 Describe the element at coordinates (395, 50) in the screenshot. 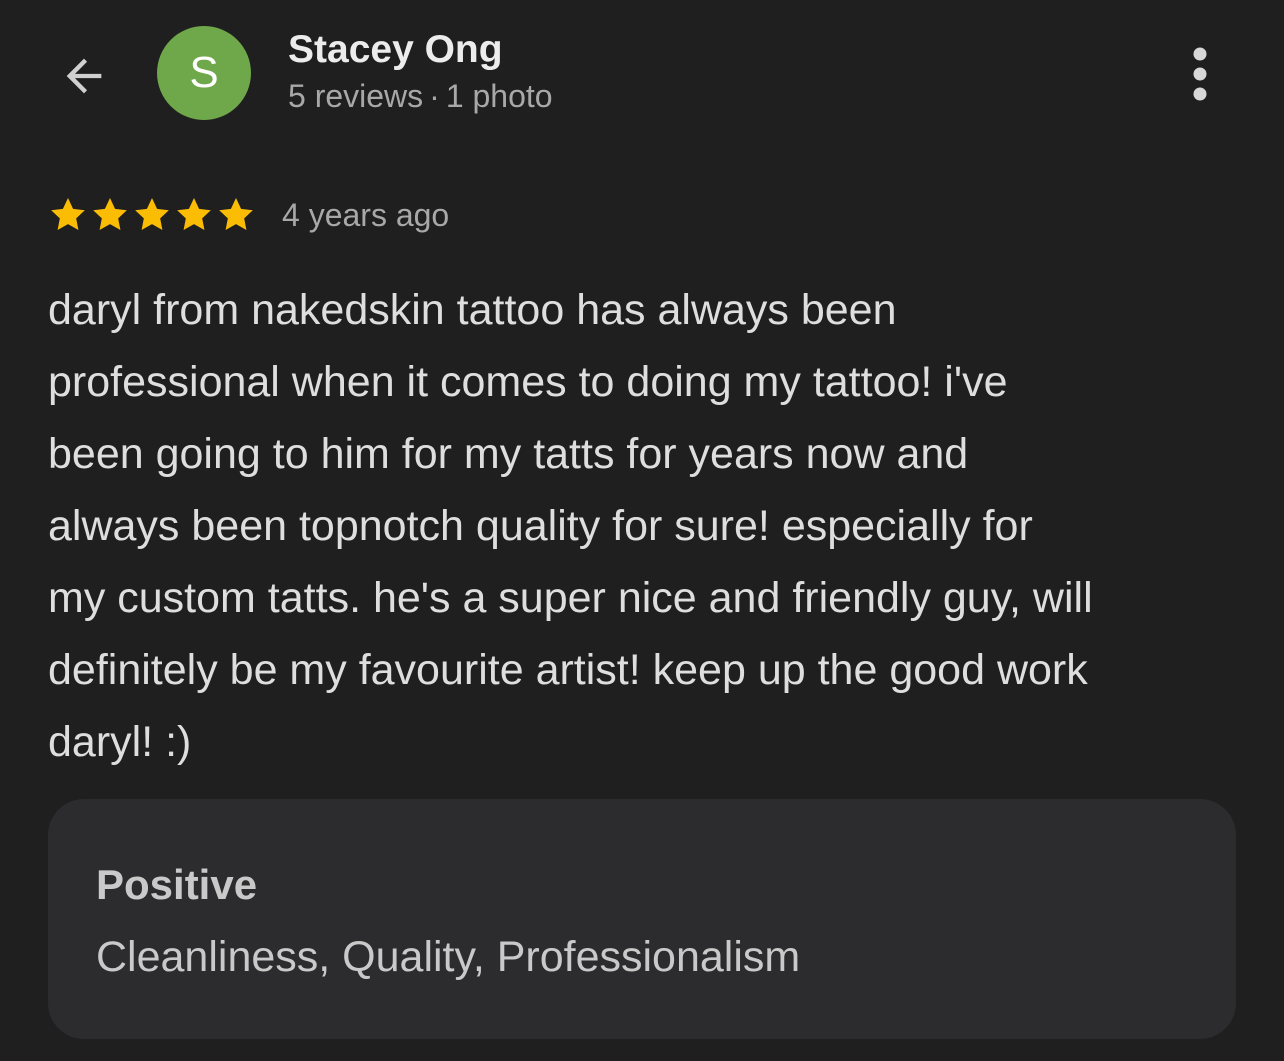

I see `reviewer-name: Stacey Ong` at that location.